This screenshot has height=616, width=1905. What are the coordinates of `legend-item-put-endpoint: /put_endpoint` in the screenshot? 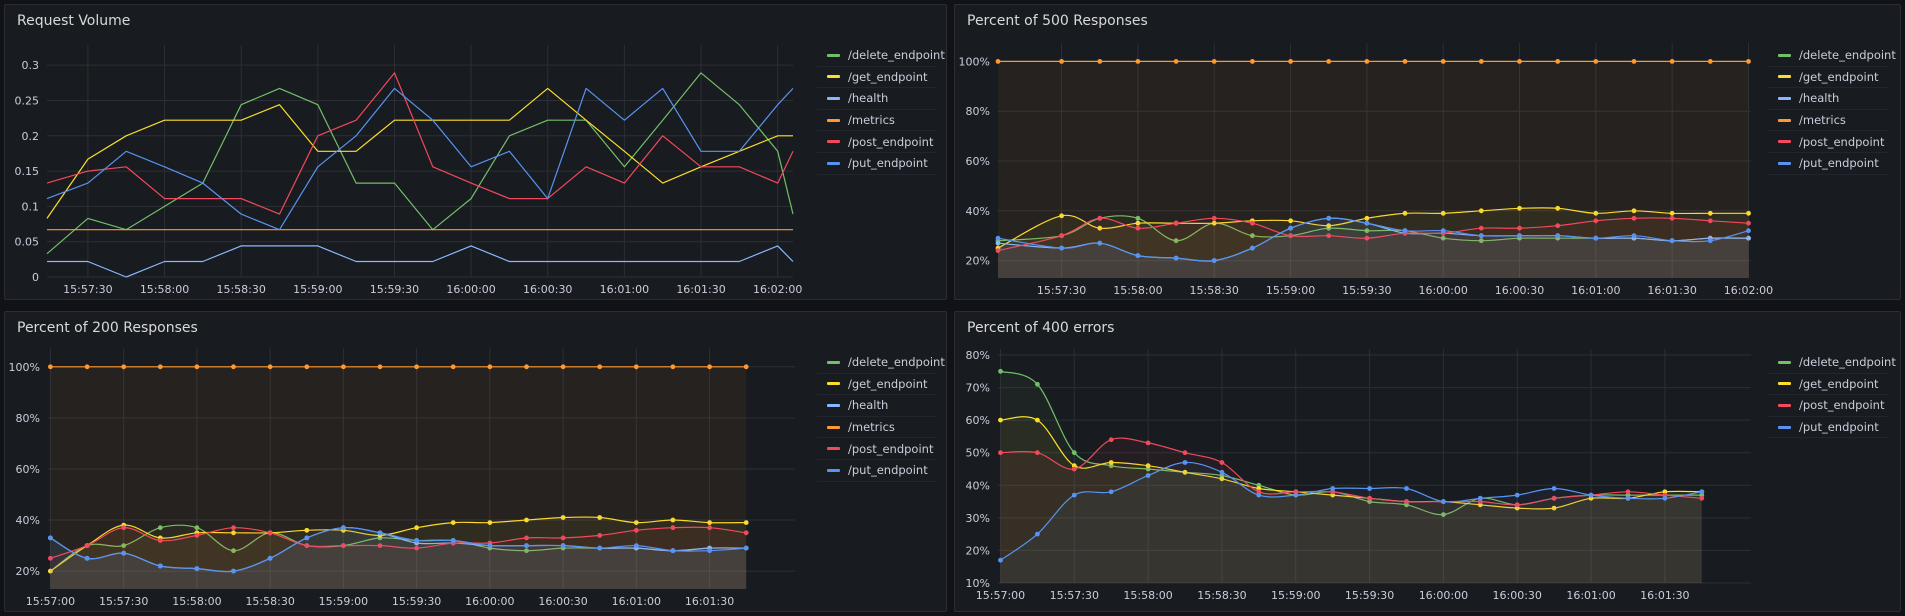 It's located at (1828, 428).